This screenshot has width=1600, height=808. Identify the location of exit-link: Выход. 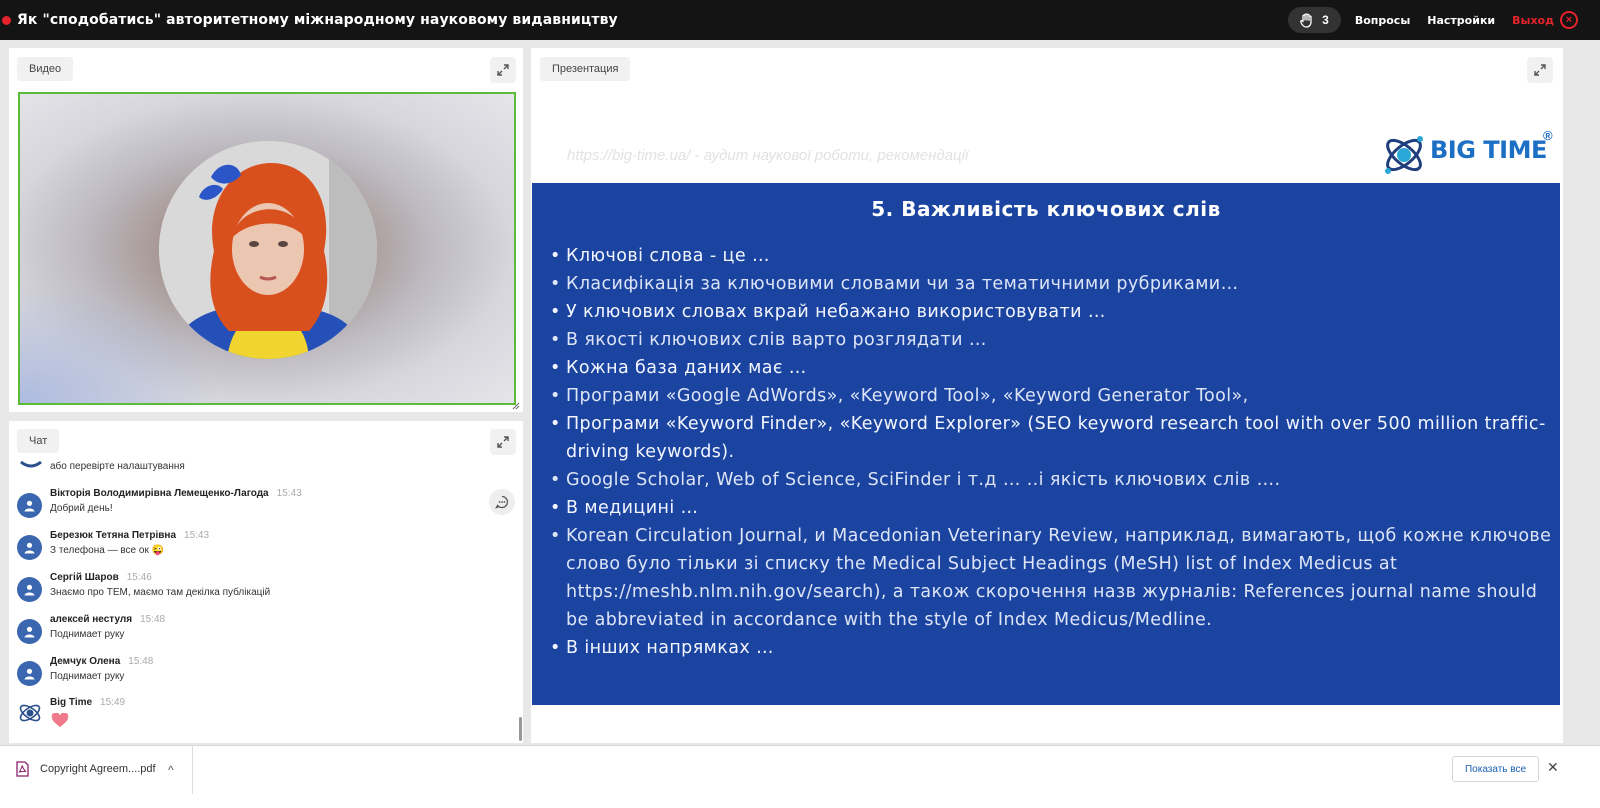
(1533, 20).